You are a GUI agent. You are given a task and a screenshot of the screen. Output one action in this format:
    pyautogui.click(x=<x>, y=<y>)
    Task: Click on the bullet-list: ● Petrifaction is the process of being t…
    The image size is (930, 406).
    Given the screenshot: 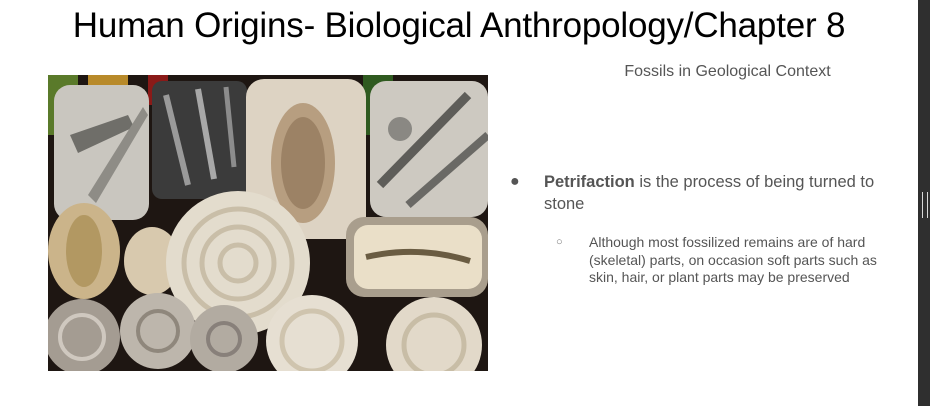 What is the action you would take?
    pyautogui.click(x=708, y=229)
    